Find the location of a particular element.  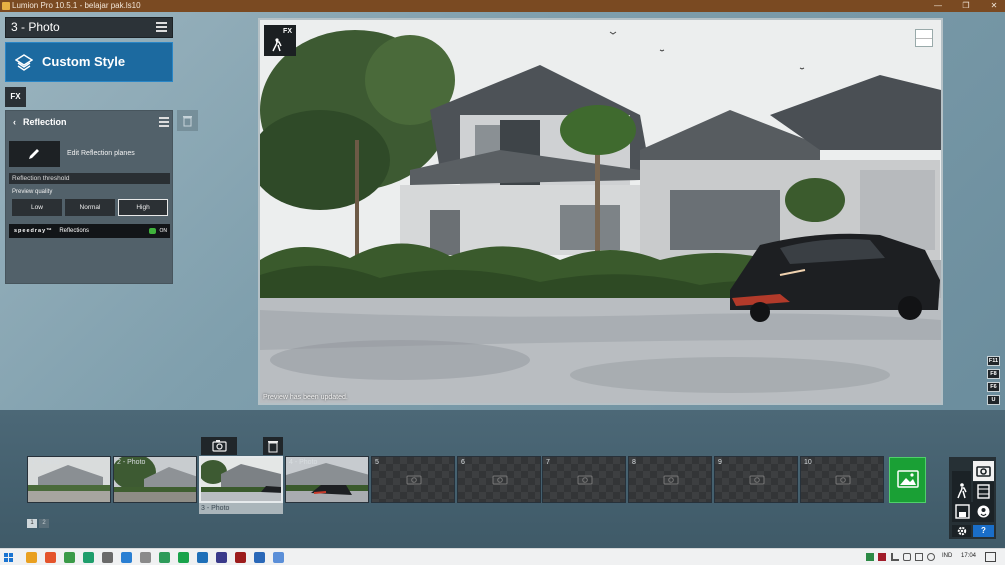

volume-icon is located at coordinates (931, 557).